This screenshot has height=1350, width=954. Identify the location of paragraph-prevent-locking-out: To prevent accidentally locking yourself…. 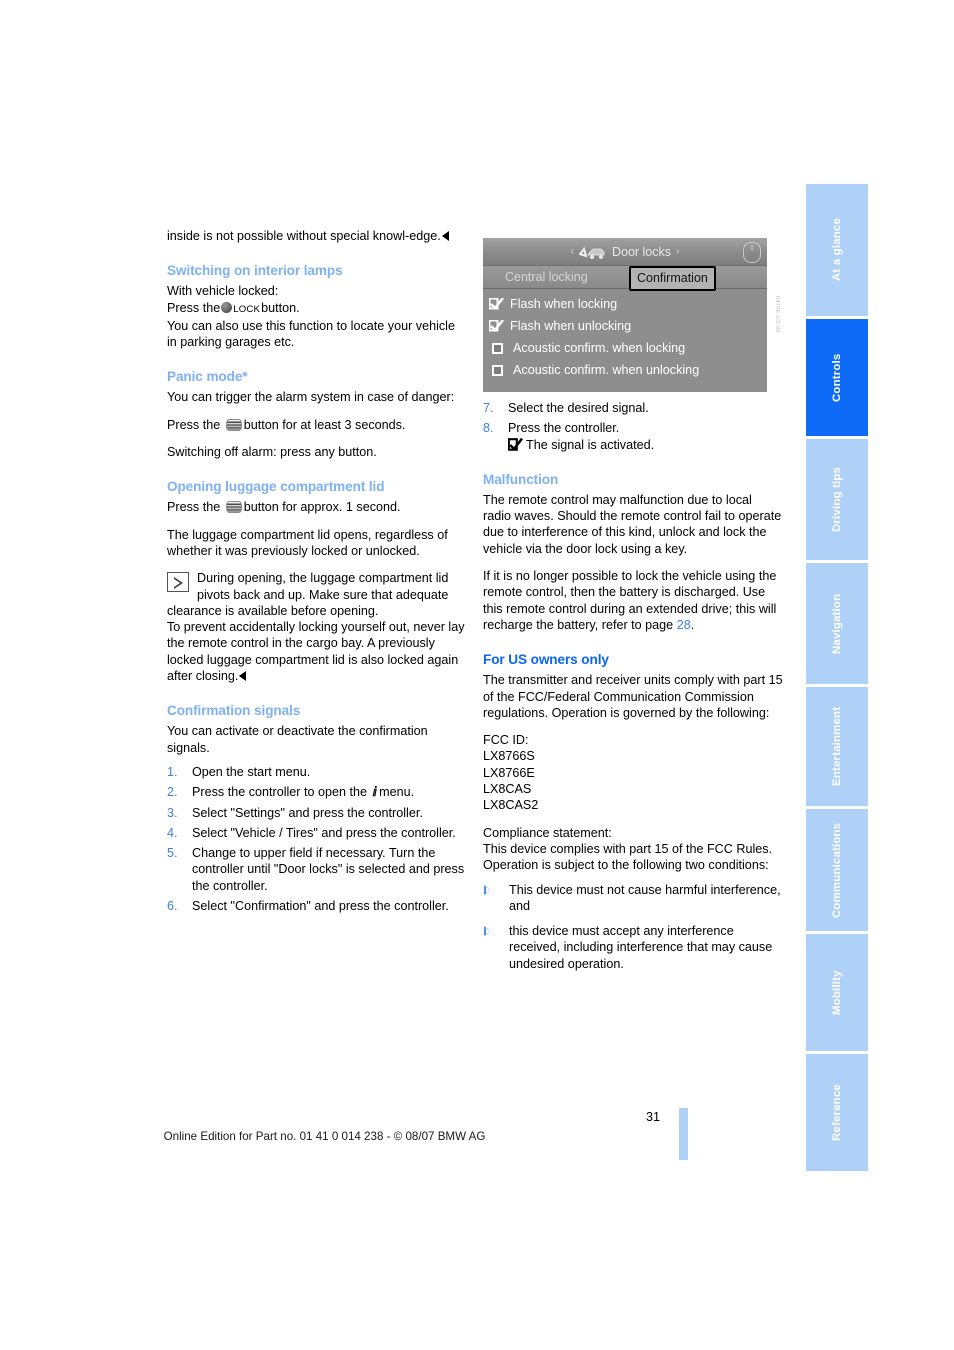
(317, 651).